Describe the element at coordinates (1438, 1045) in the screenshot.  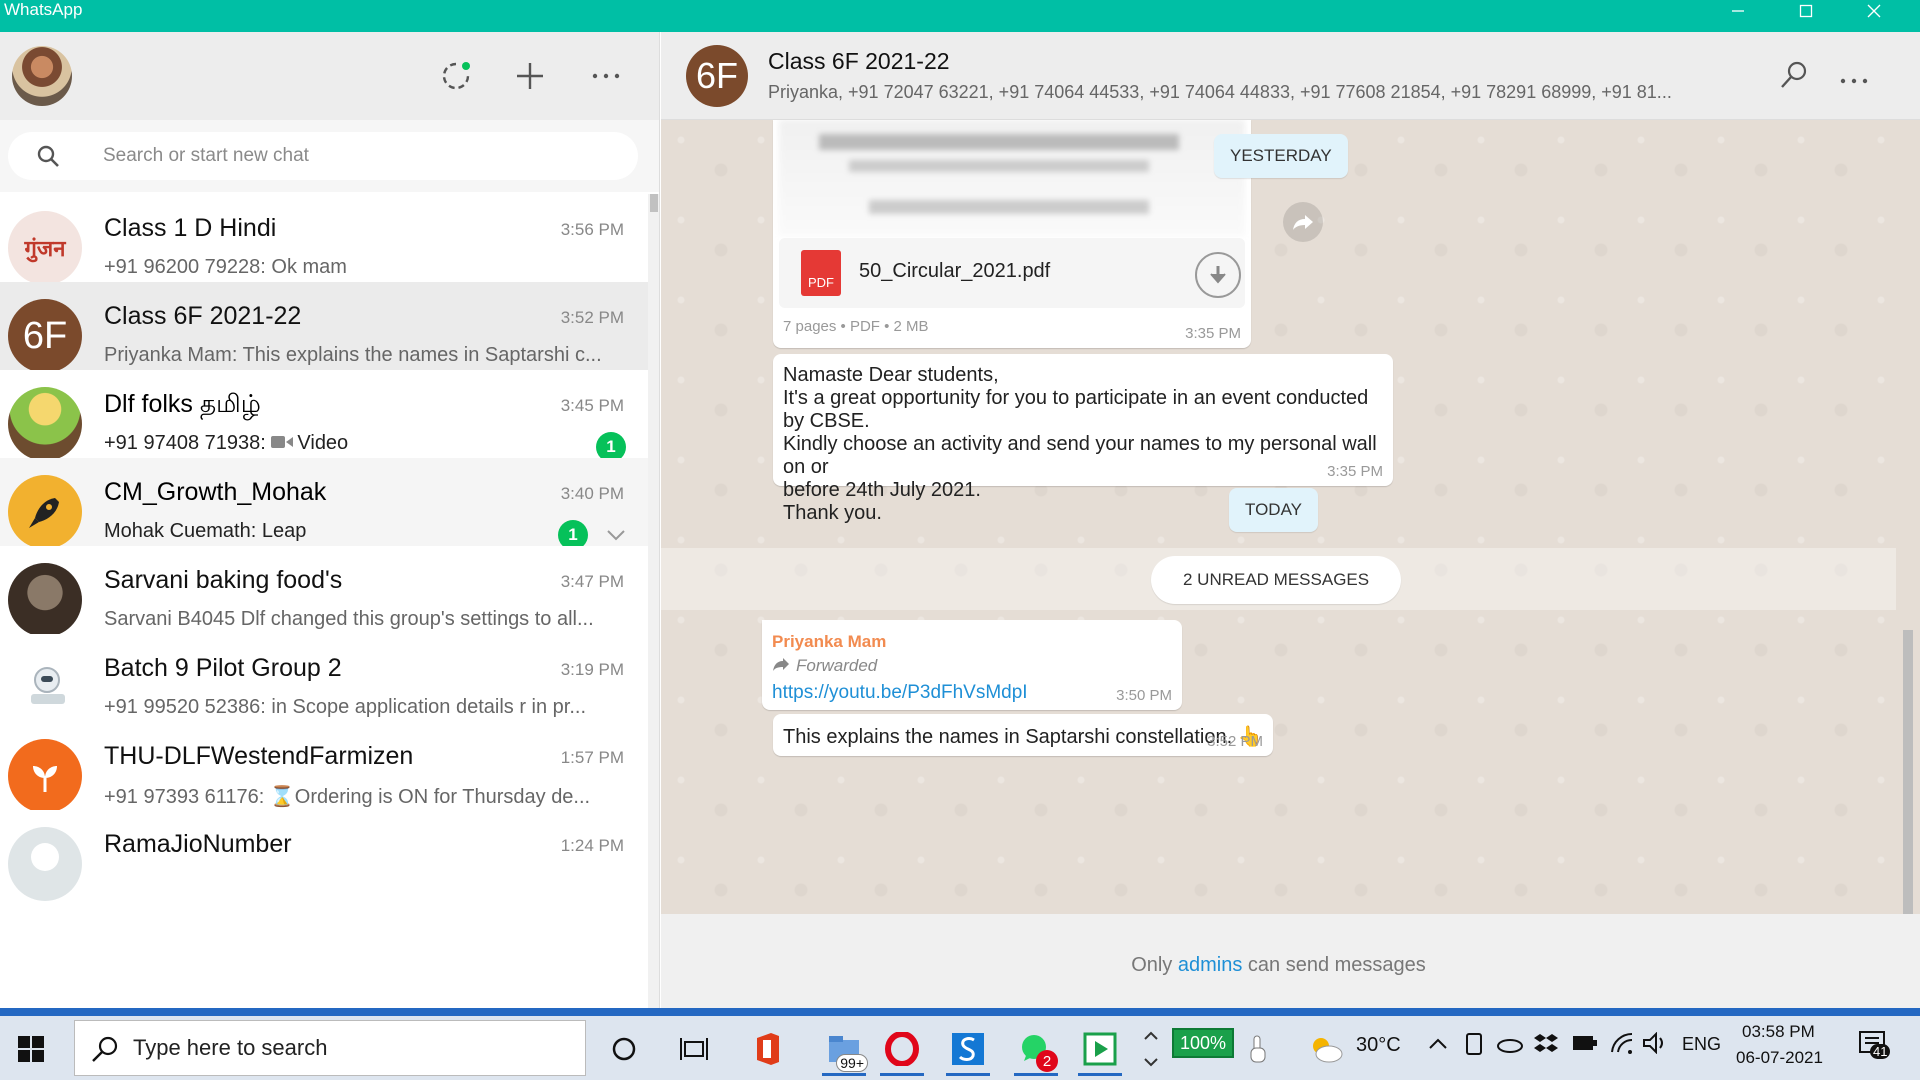
I see `chevron-up-icon` at that location.